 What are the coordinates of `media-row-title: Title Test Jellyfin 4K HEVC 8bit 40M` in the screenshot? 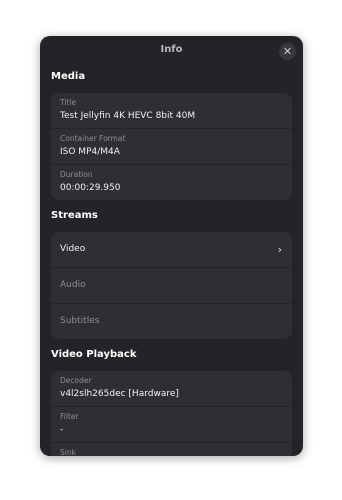 It's located at (171, 111).